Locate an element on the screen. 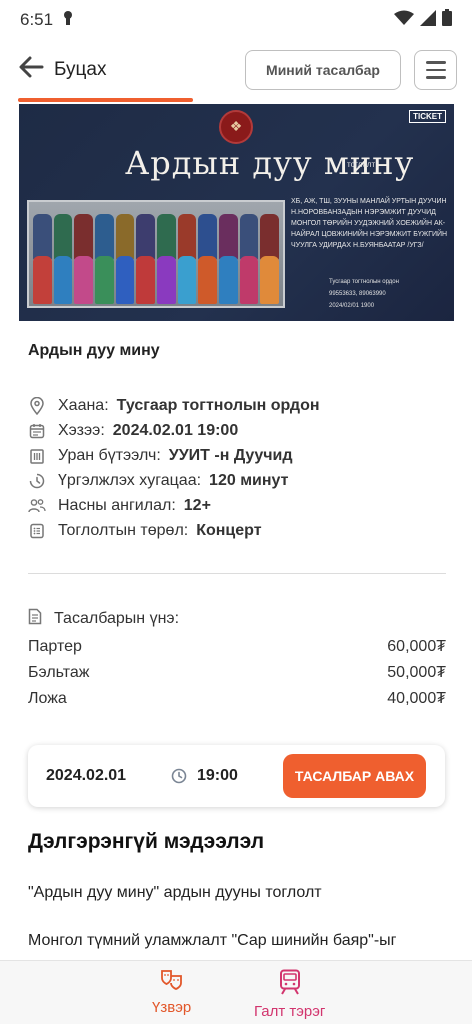 This screenshot has height=1024, width=472. clock-icon is located at coordinates (179, 776).